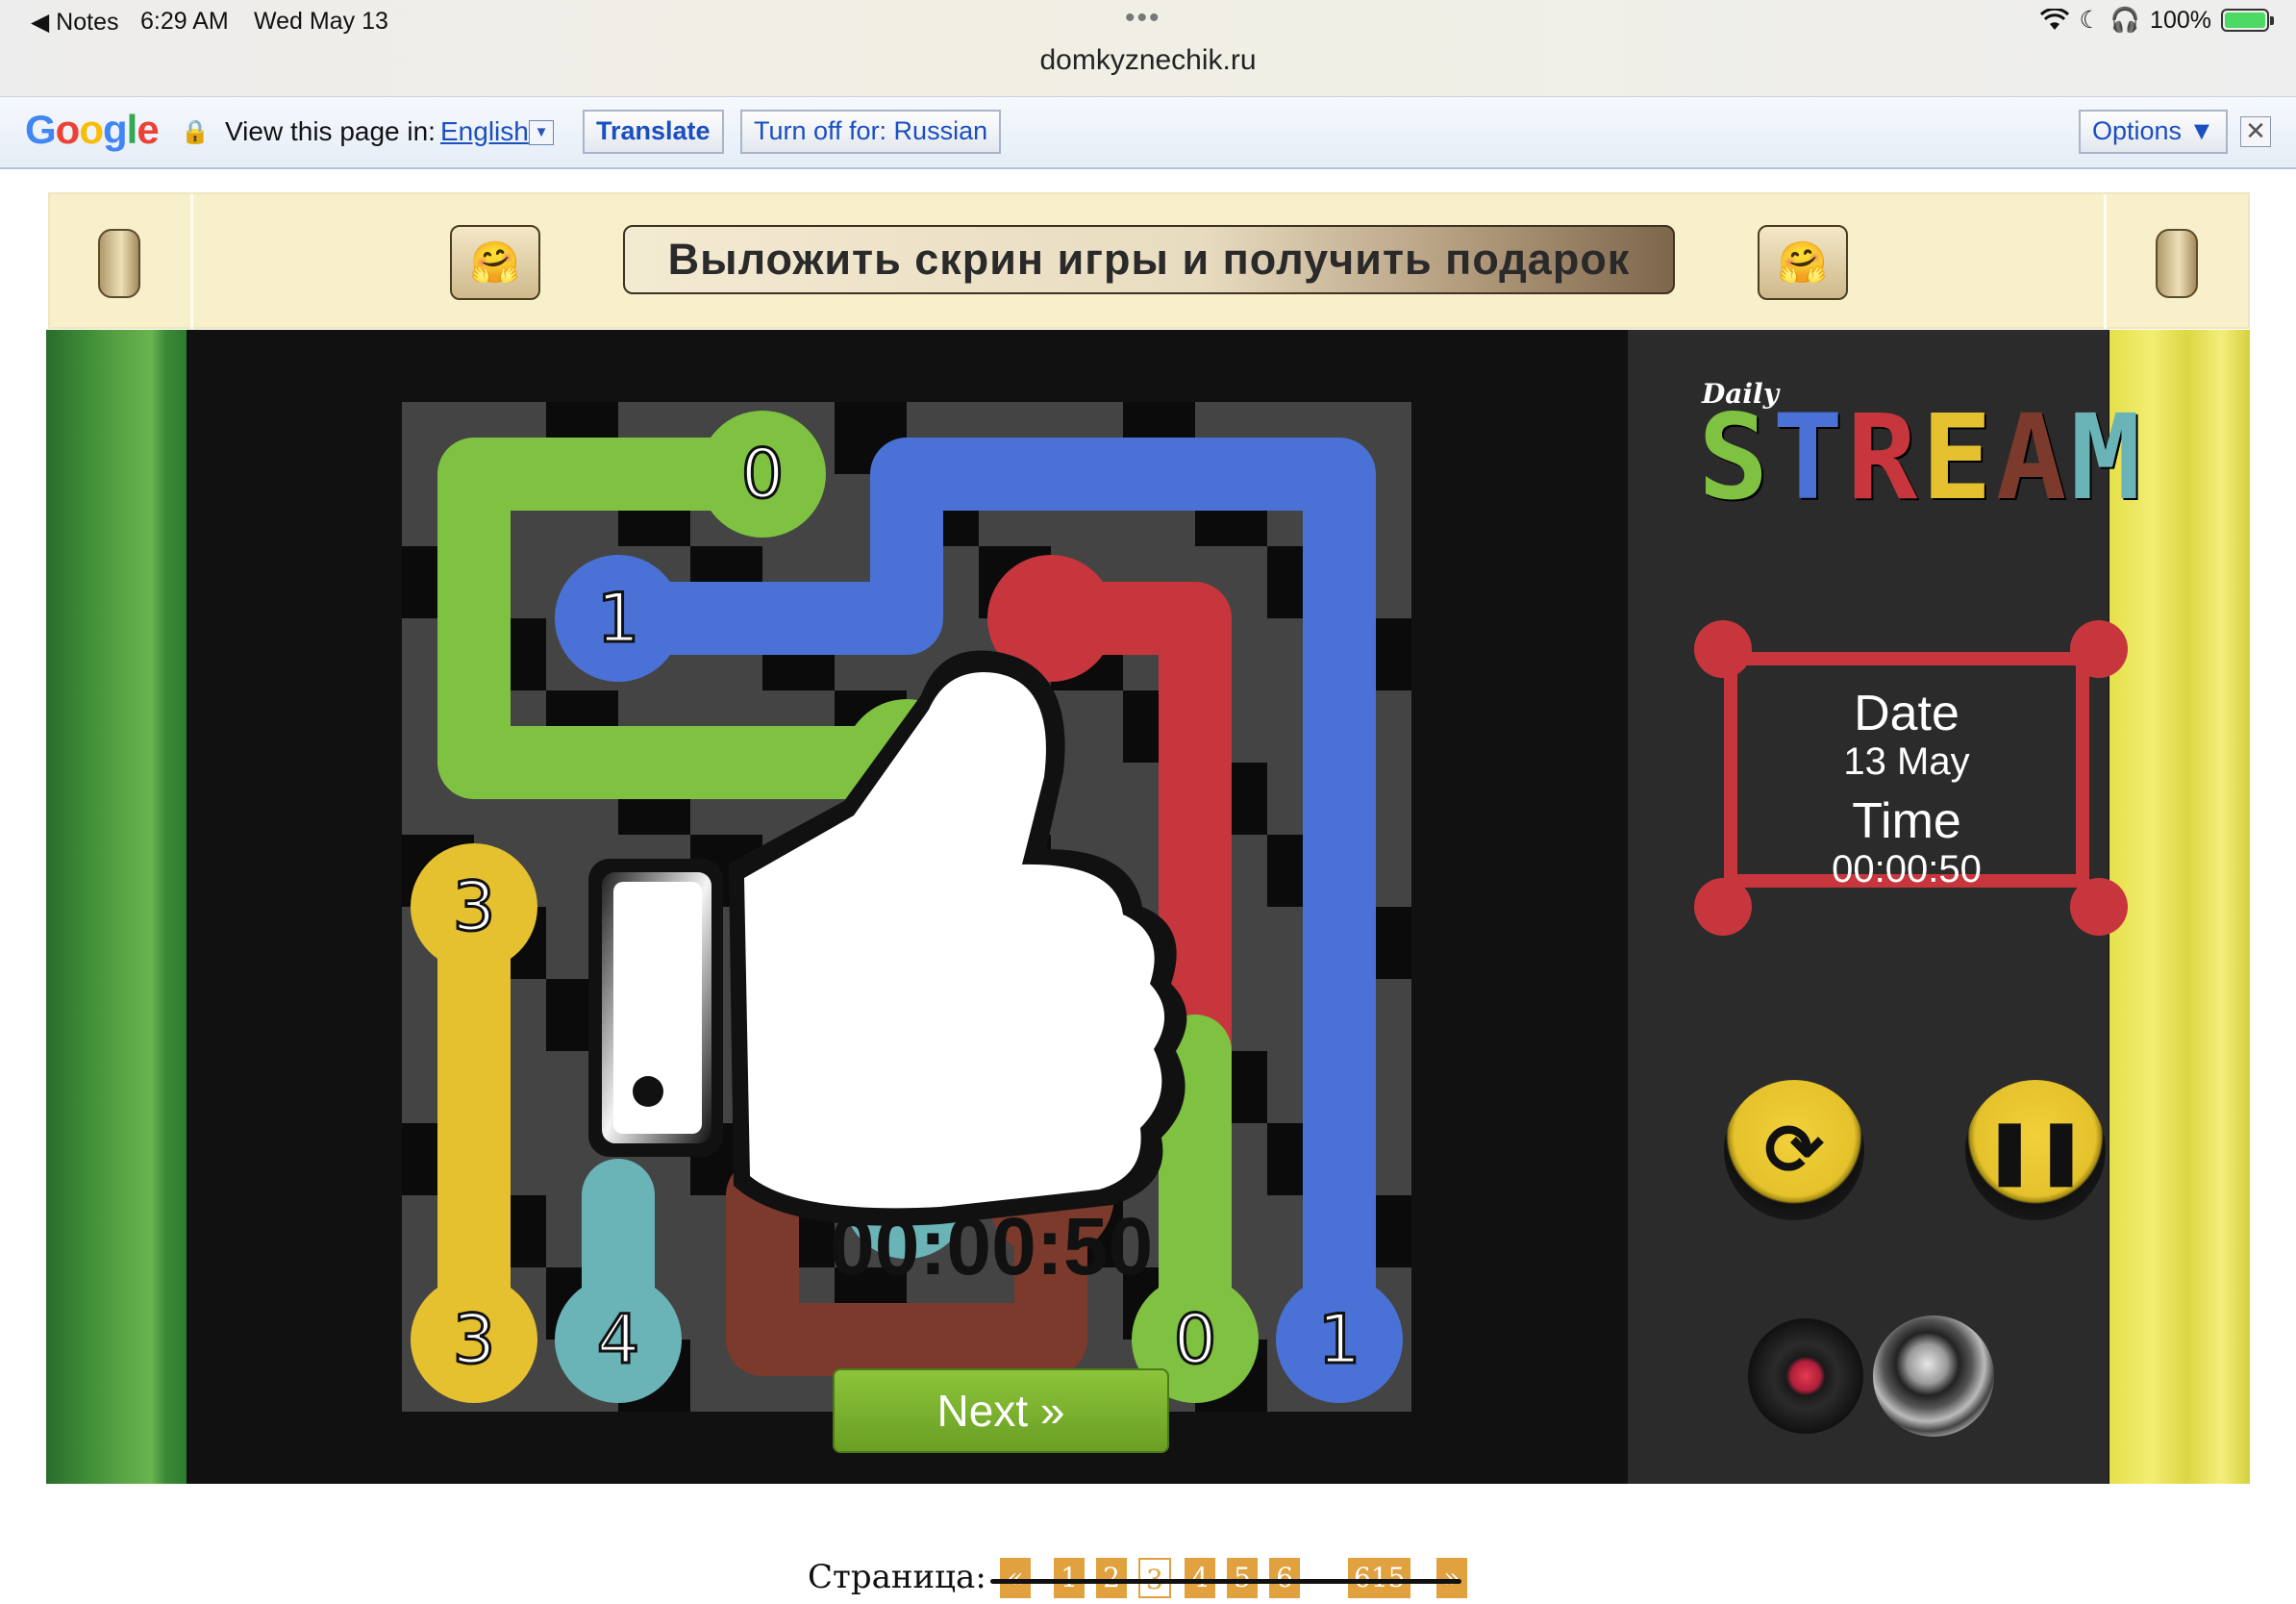 This screenshot has width=2296, height=1604. What do you see at coordinates (1379, 1578) in the screenshot?
I see `last-page-link: 615` at bounding box center [1379, 1578].